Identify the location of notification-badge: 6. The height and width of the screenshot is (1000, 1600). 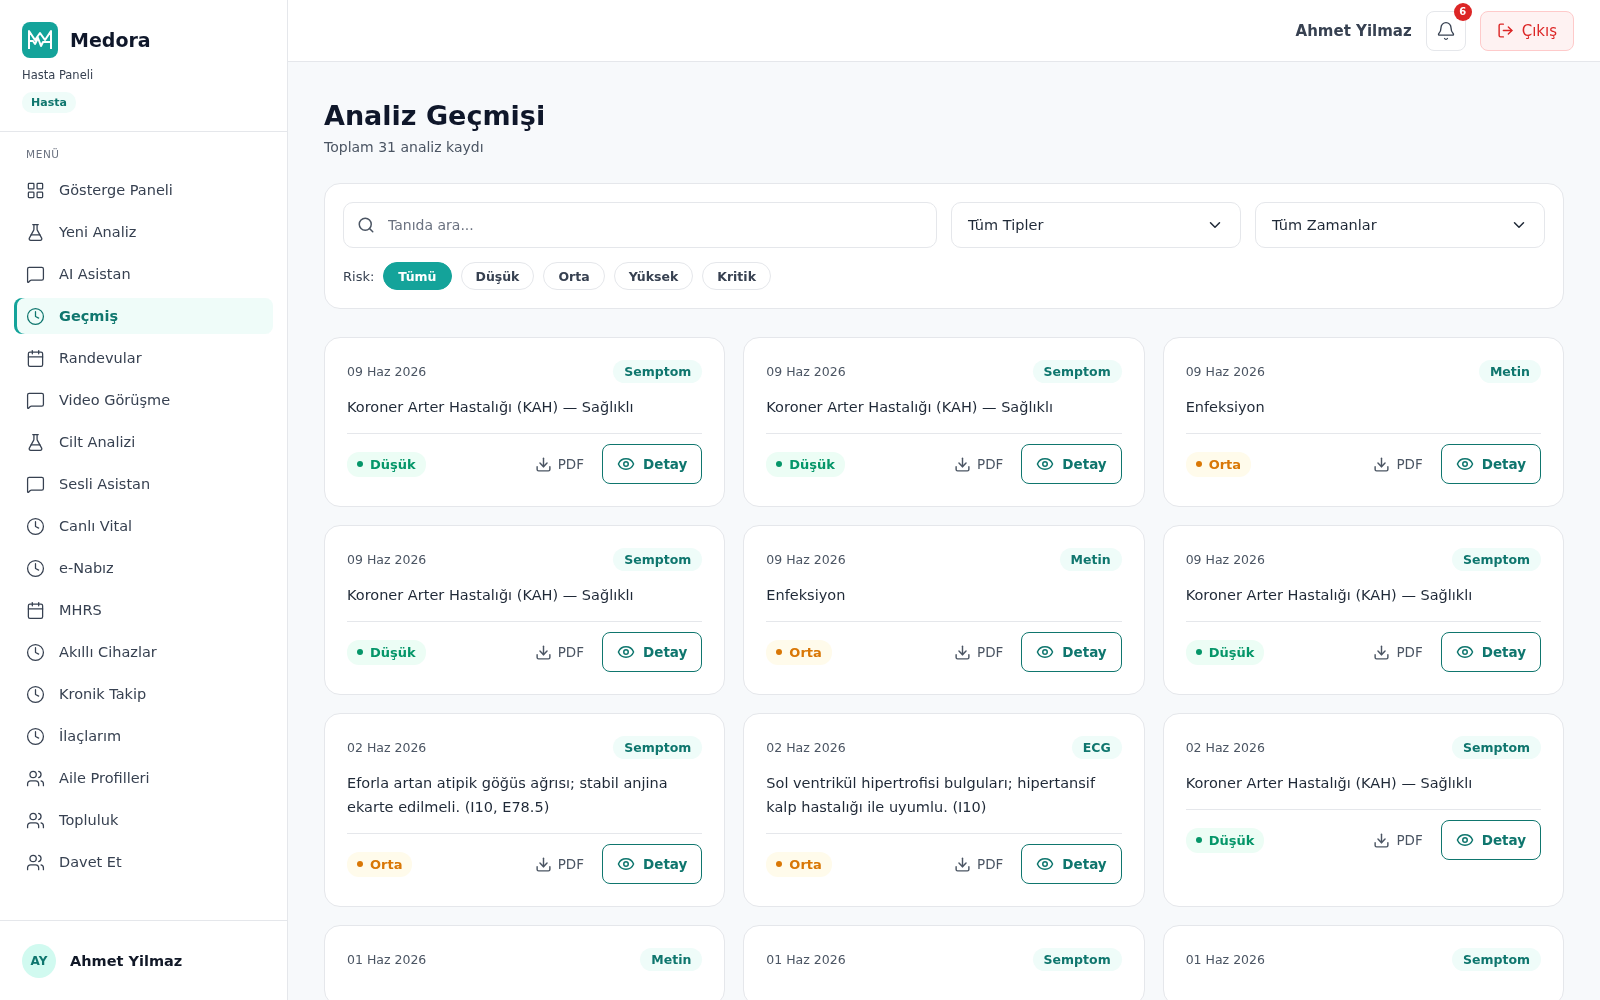
(1462, 11).